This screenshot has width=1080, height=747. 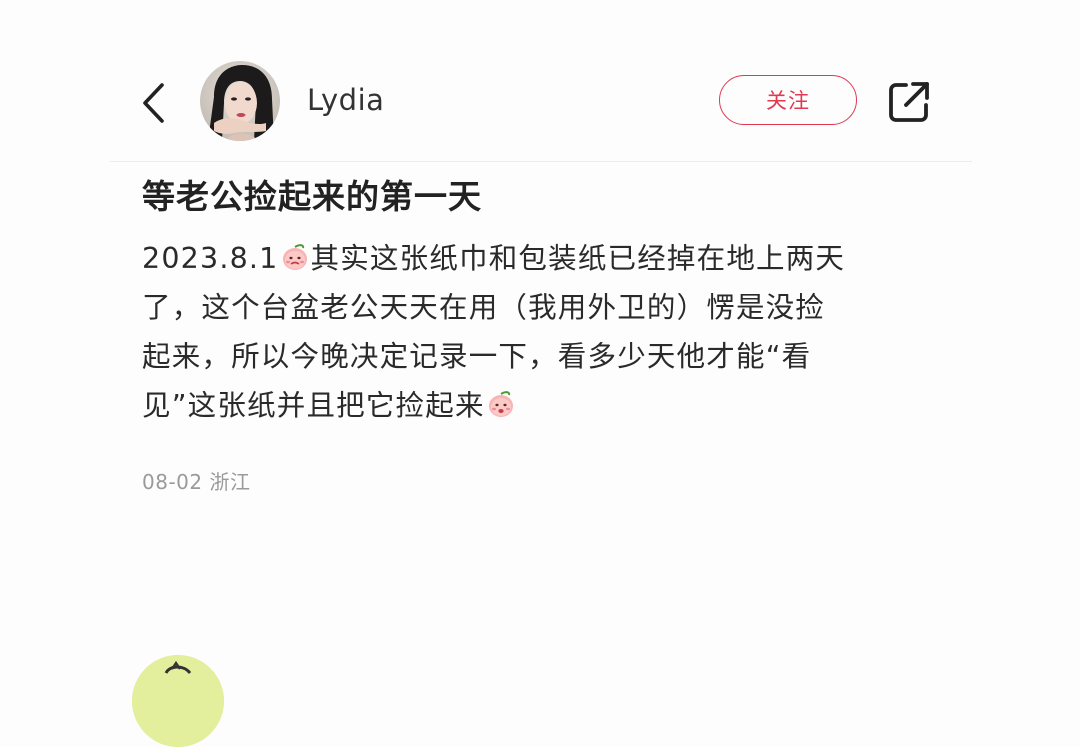 I want to click on chevron-left-icon, so click(x=153, y=103).